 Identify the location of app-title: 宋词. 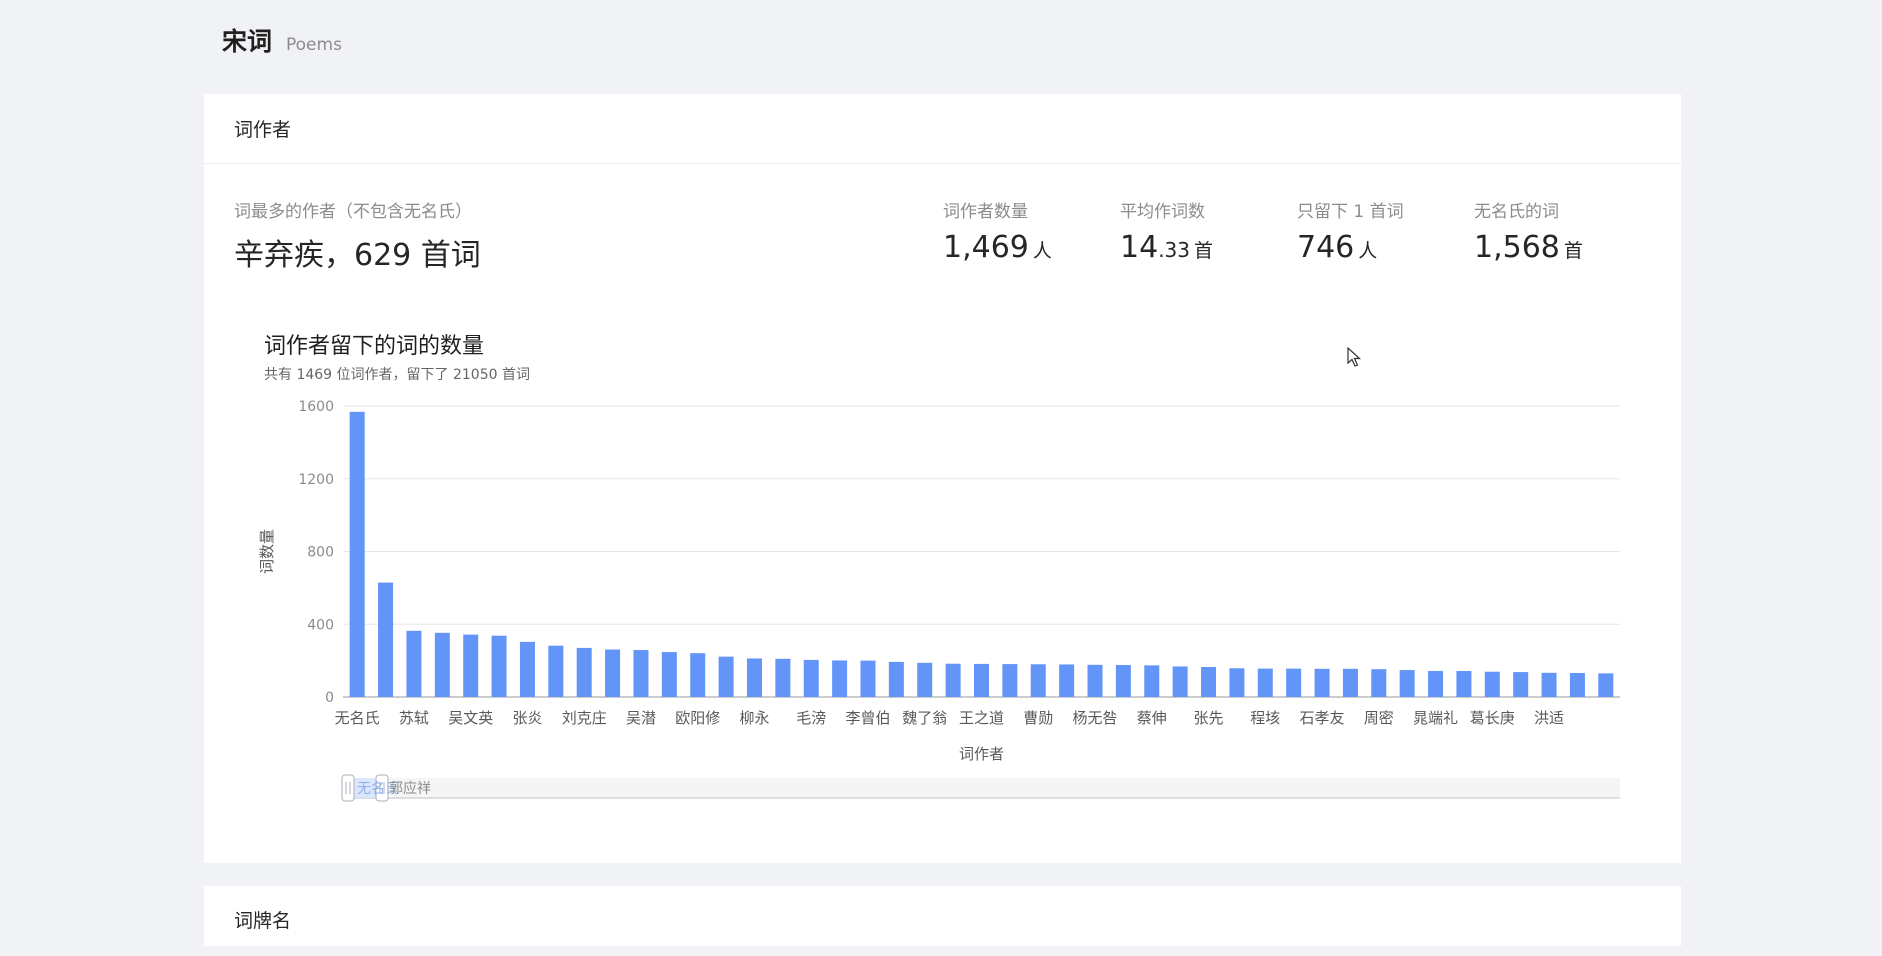
(247, 41).